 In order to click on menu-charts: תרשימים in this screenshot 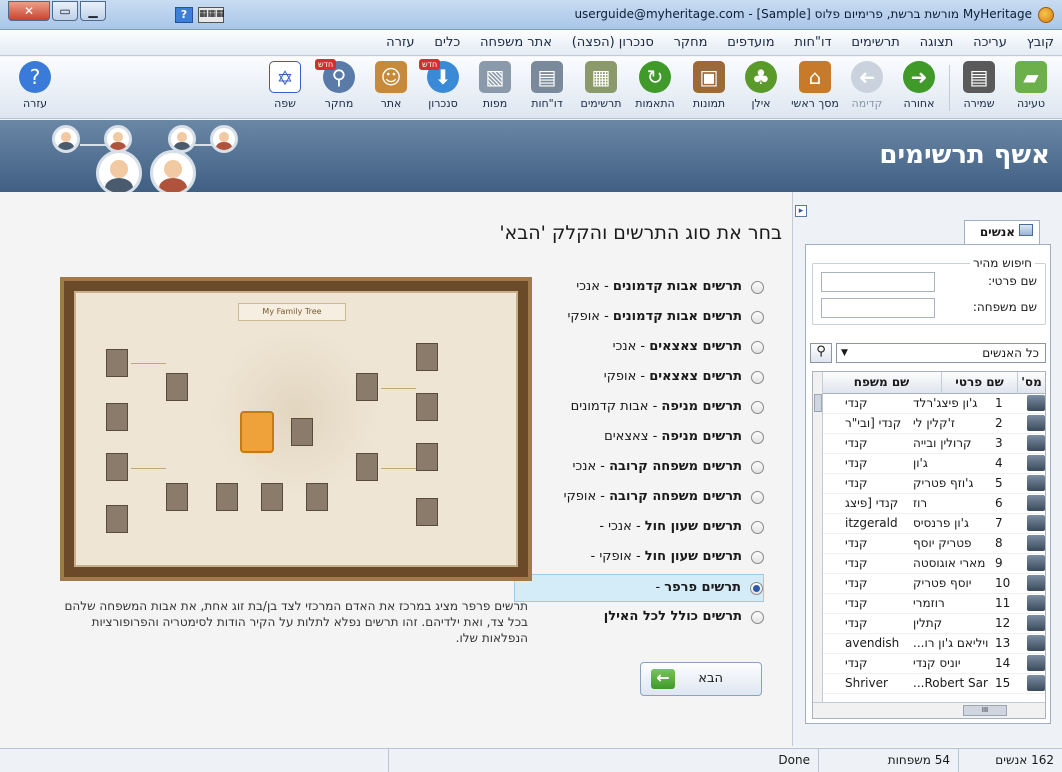, I will do `click(875, 42)`.